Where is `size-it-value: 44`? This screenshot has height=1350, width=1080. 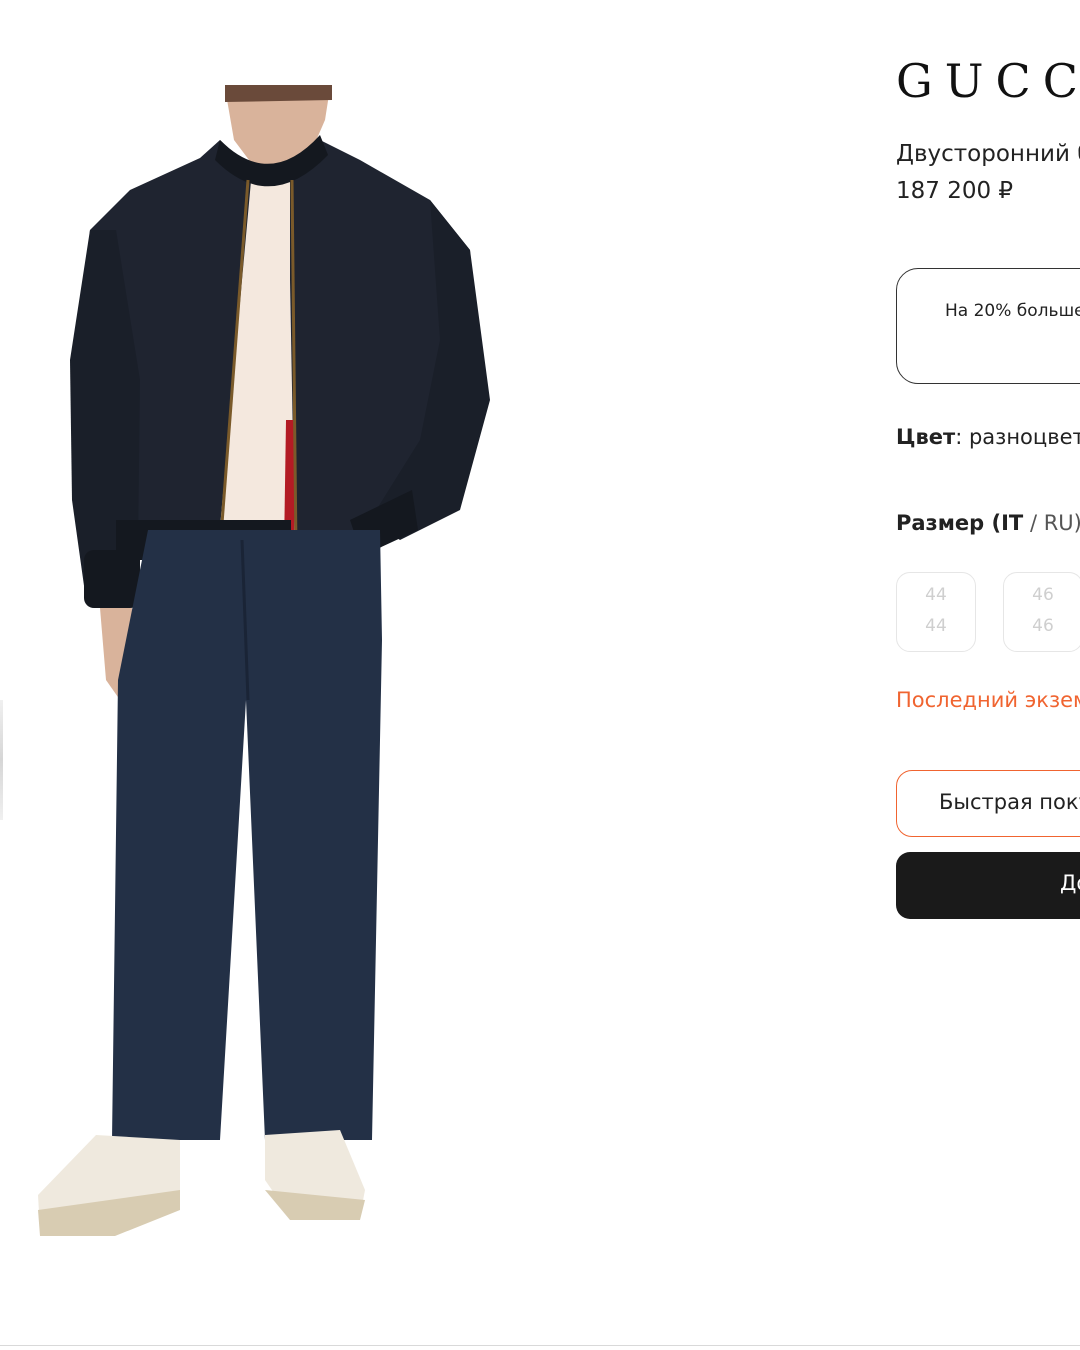 size-it-value: 44 is located at coordinates (936, 595).